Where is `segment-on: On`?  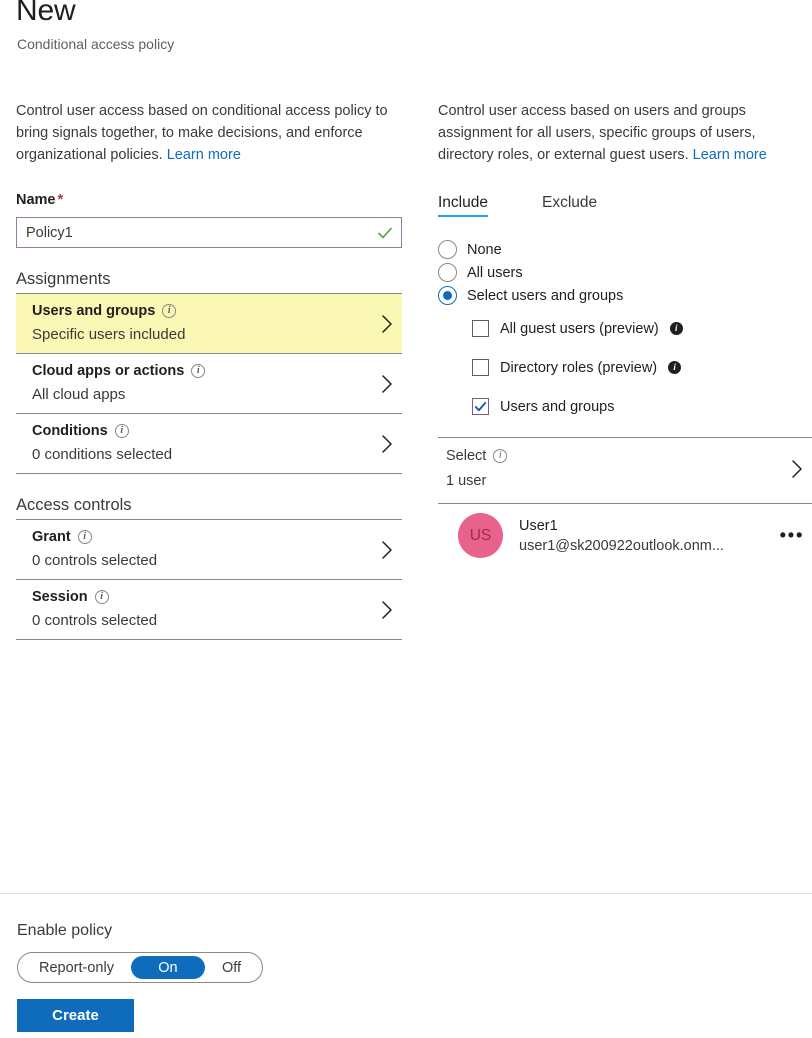
segment-on: On is located at coordinates (167, 967).